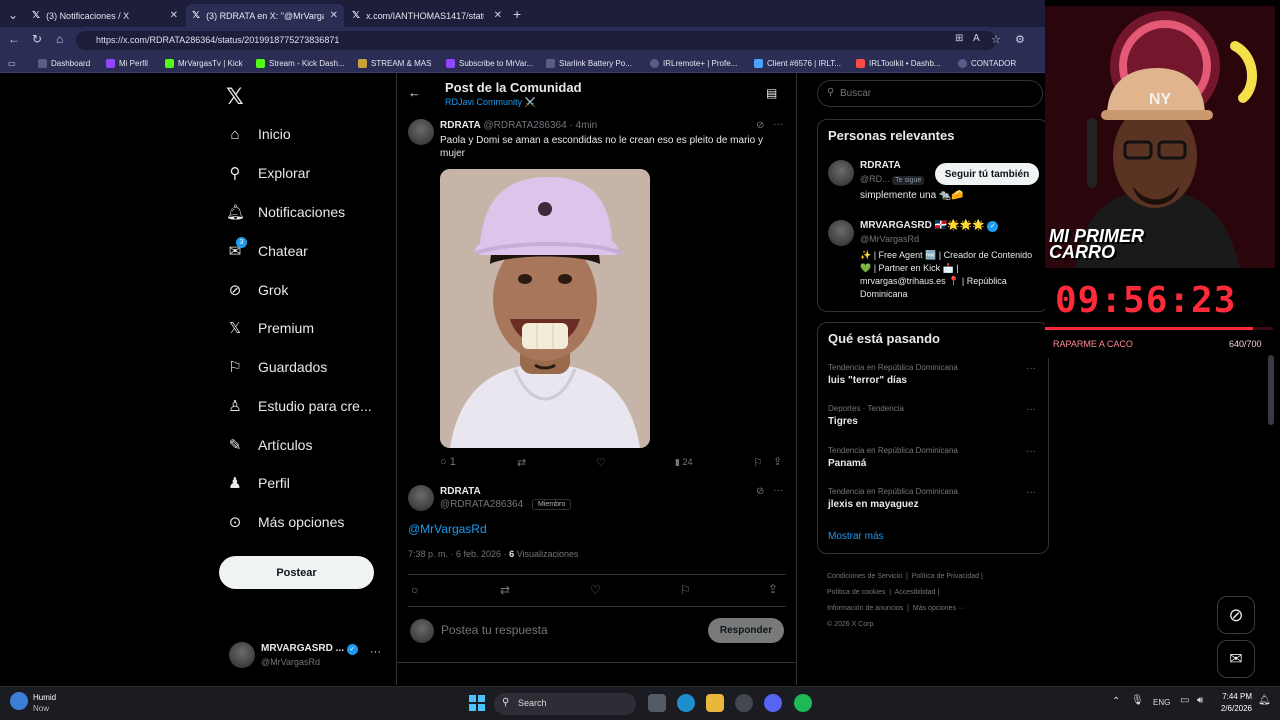  Describe the element at coordinates (930, 93) in the screenshot. I see `search-box: ⚲ Buscar` at that location.